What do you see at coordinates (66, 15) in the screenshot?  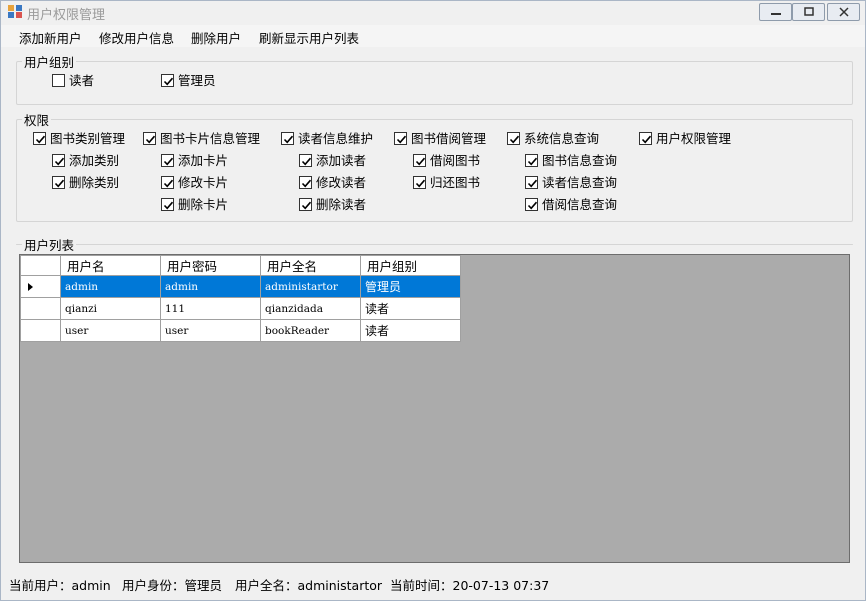 I see `window-title: 用户权限管理` at bounding box center [66, 15].